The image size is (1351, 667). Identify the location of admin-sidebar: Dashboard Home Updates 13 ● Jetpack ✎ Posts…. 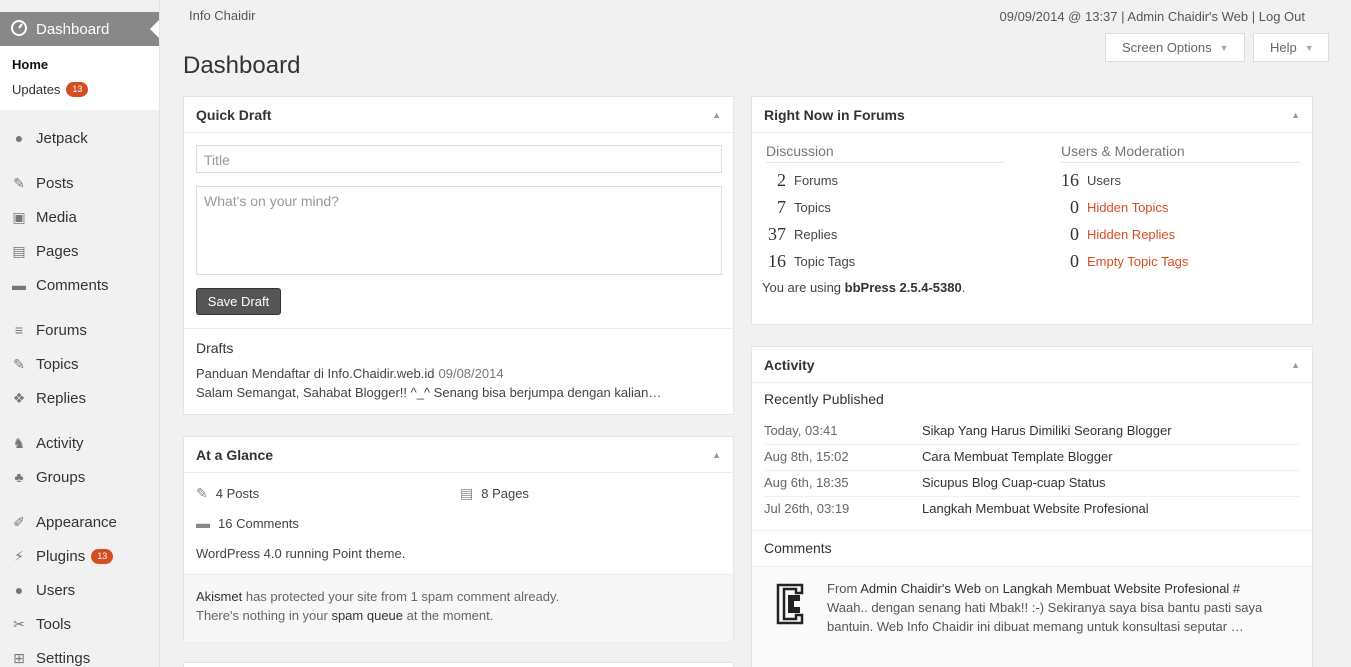
(80, 333).